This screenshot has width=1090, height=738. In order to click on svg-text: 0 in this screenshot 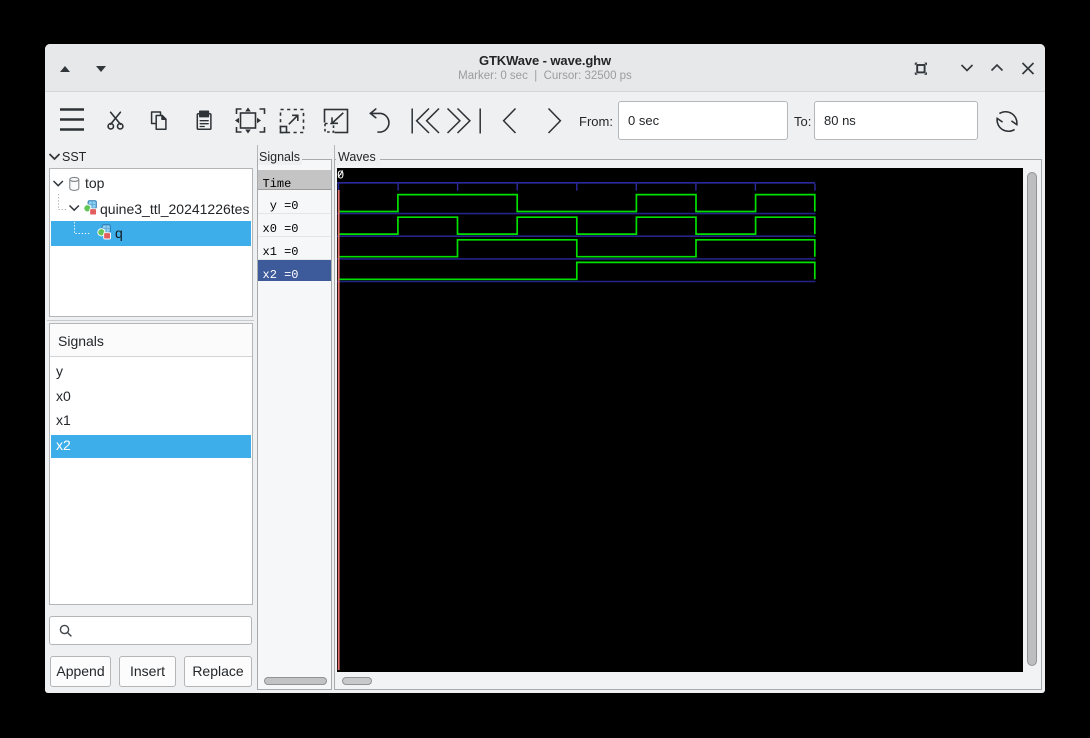, I will do `click(340, 176)`.